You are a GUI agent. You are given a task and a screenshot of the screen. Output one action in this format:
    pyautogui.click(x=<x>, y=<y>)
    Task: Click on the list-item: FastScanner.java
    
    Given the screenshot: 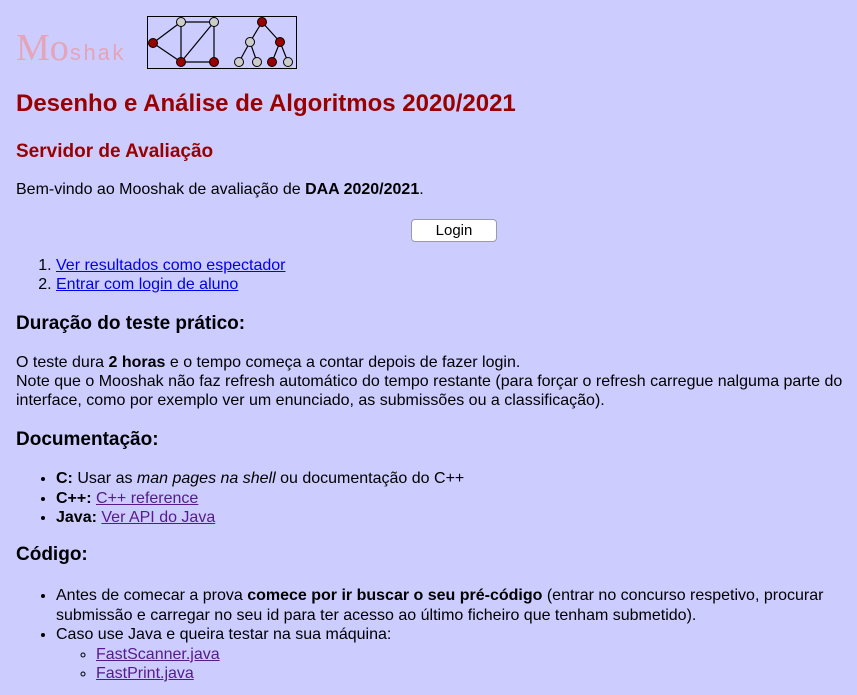 What is the action you would take?
    pyautogui.click(x=476, y=655)
    